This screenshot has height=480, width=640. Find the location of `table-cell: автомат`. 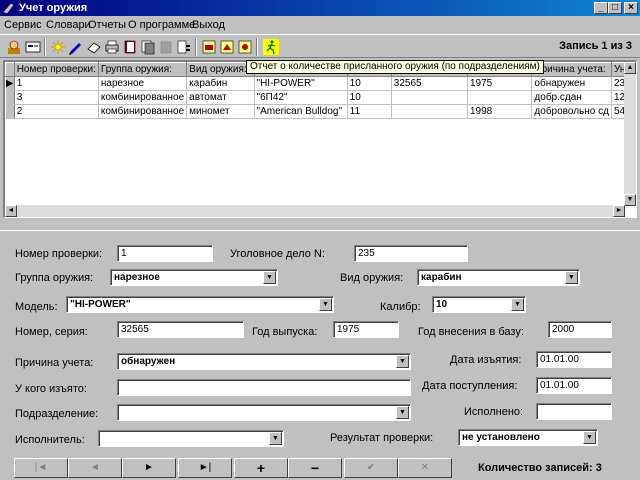

table-cell: автомат is located at coordinates (220, 97).